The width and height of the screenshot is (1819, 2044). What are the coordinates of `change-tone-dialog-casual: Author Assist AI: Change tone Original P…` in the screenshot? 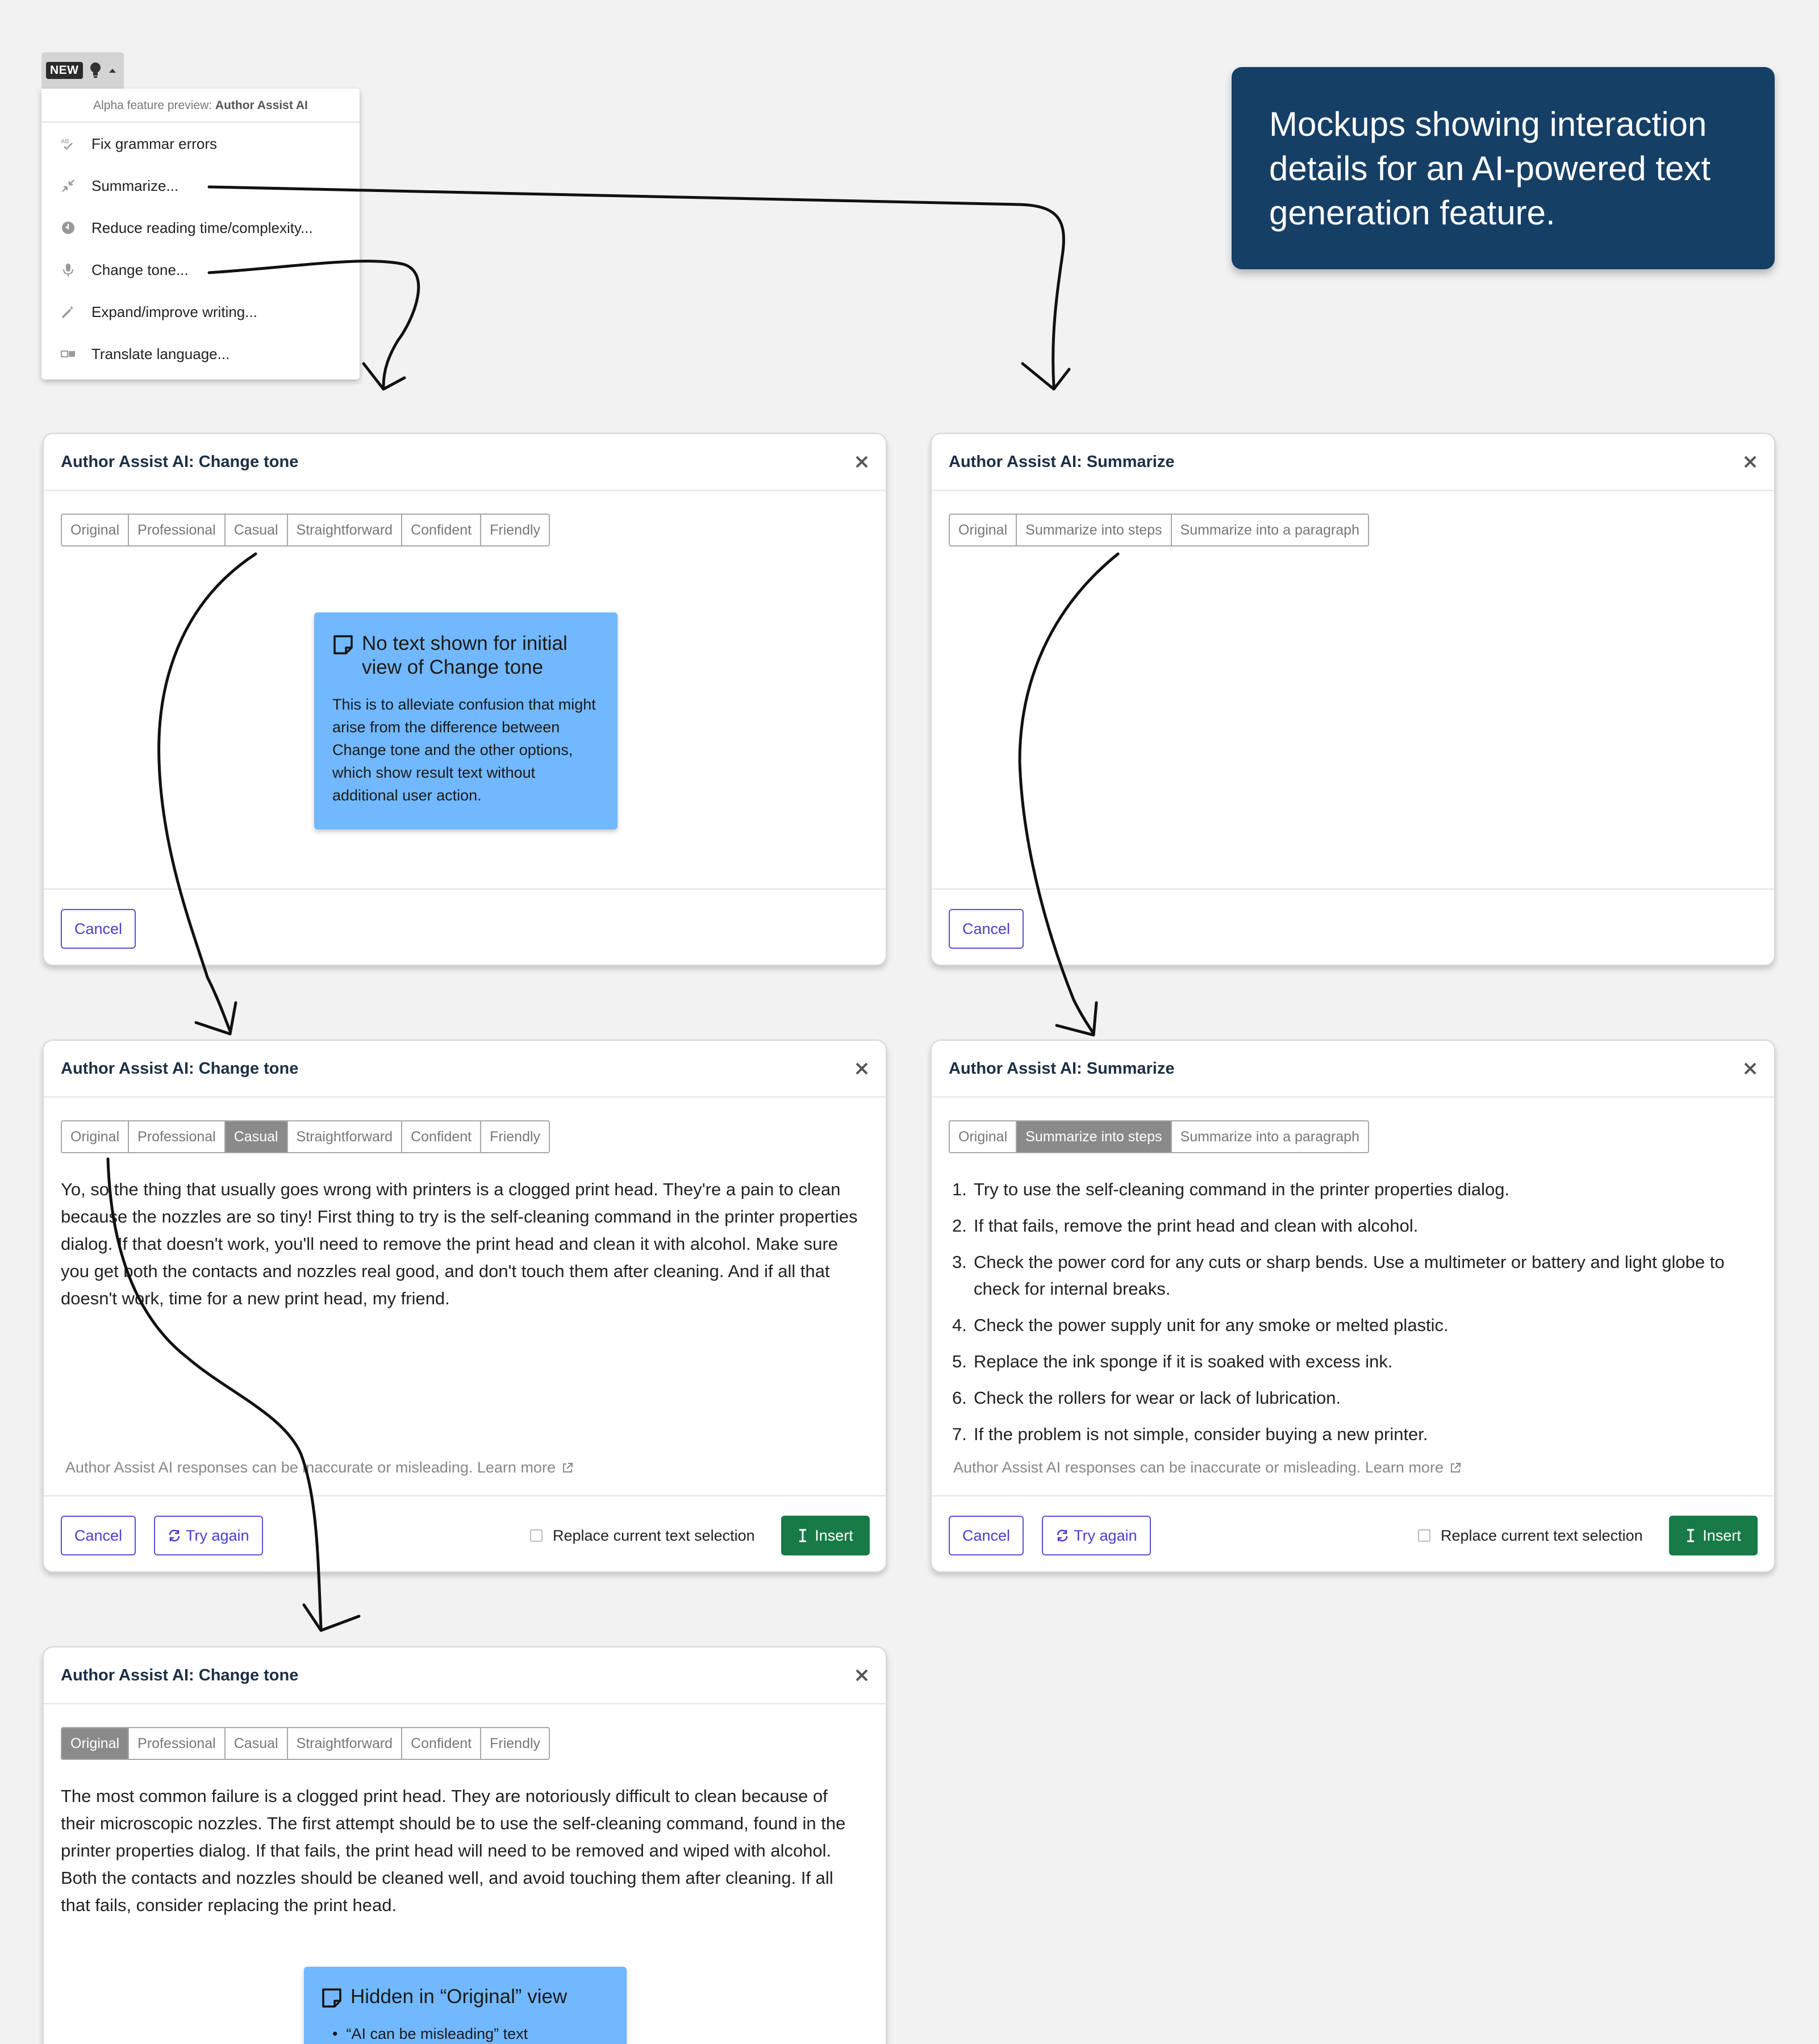 It's located at (465, 1306).